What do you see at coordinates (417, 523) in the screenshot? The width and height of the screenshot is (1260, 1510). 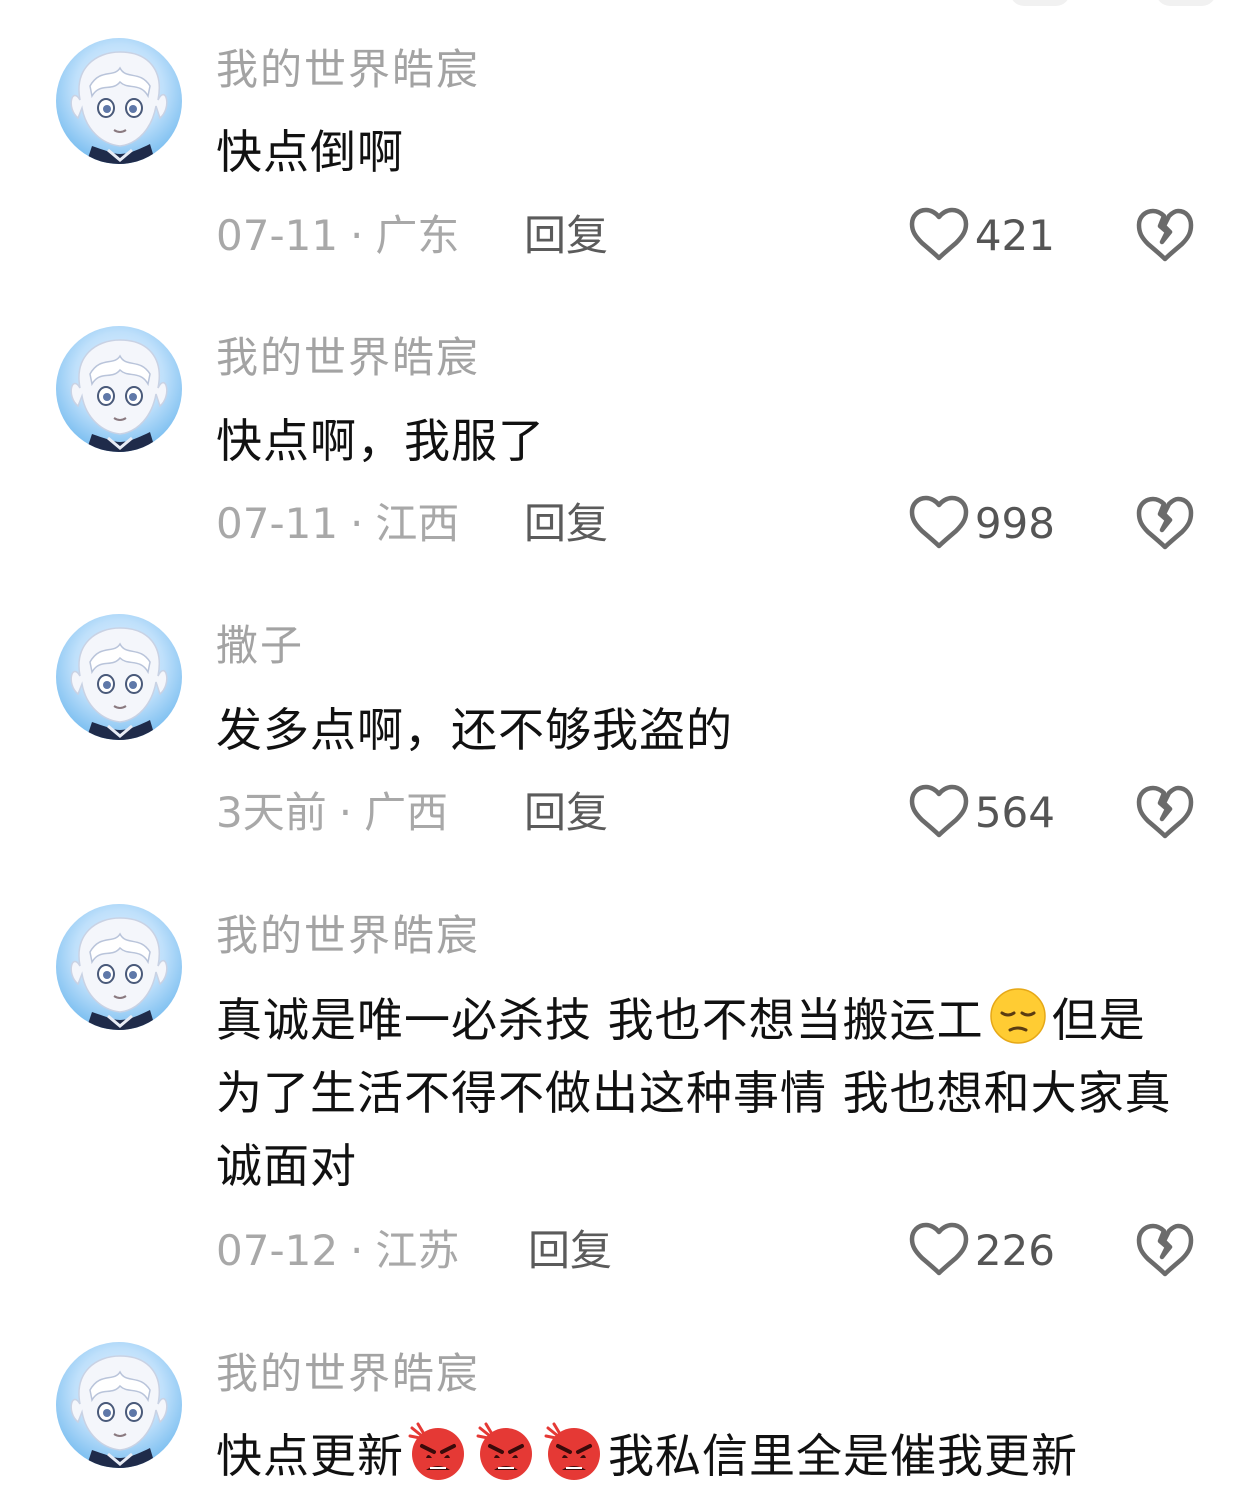 I see `comment-location: 江西` at bounding box center [417, 523].